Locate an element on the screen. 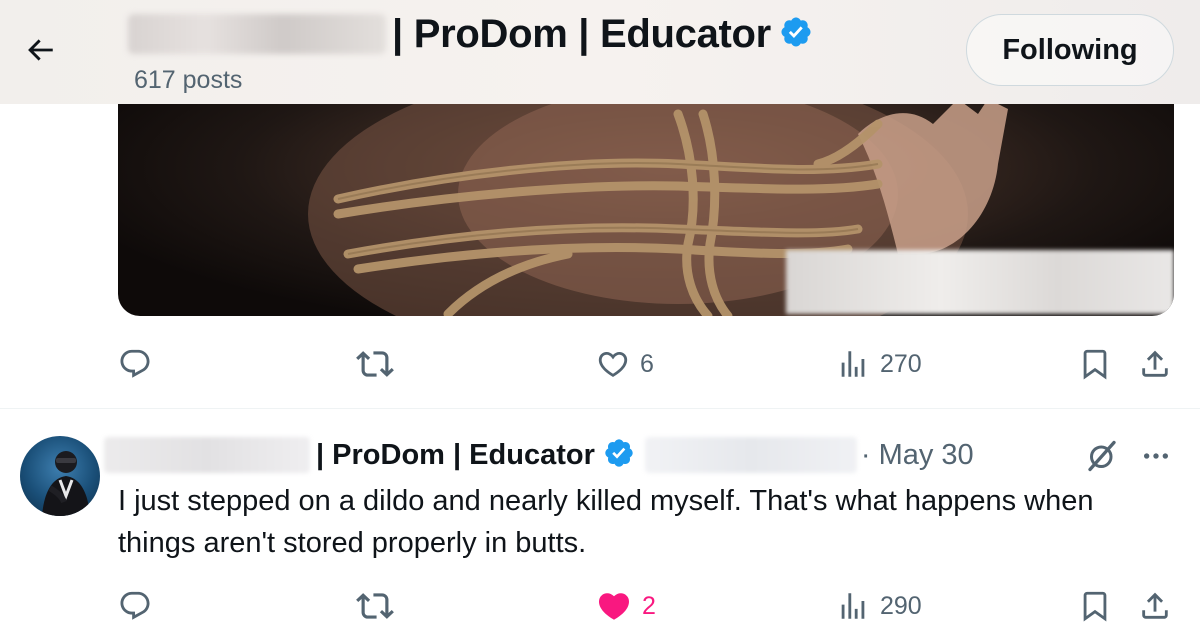  following-button: Following is located at coordinates (1070, 50).